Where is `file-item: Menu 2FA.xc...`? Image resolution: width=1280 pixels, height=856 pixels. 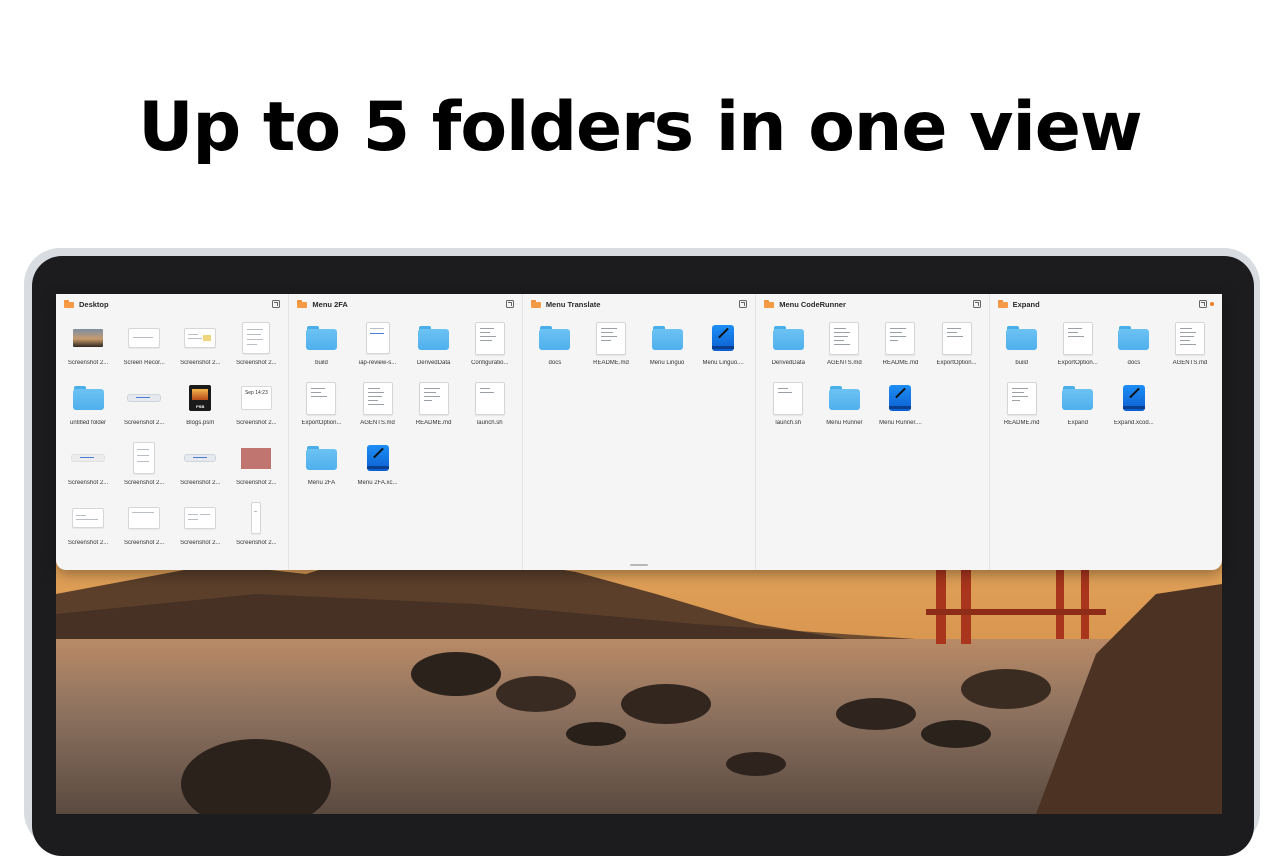
file-item: Menu 2FA.xc... is located at coordinates (378, 466).